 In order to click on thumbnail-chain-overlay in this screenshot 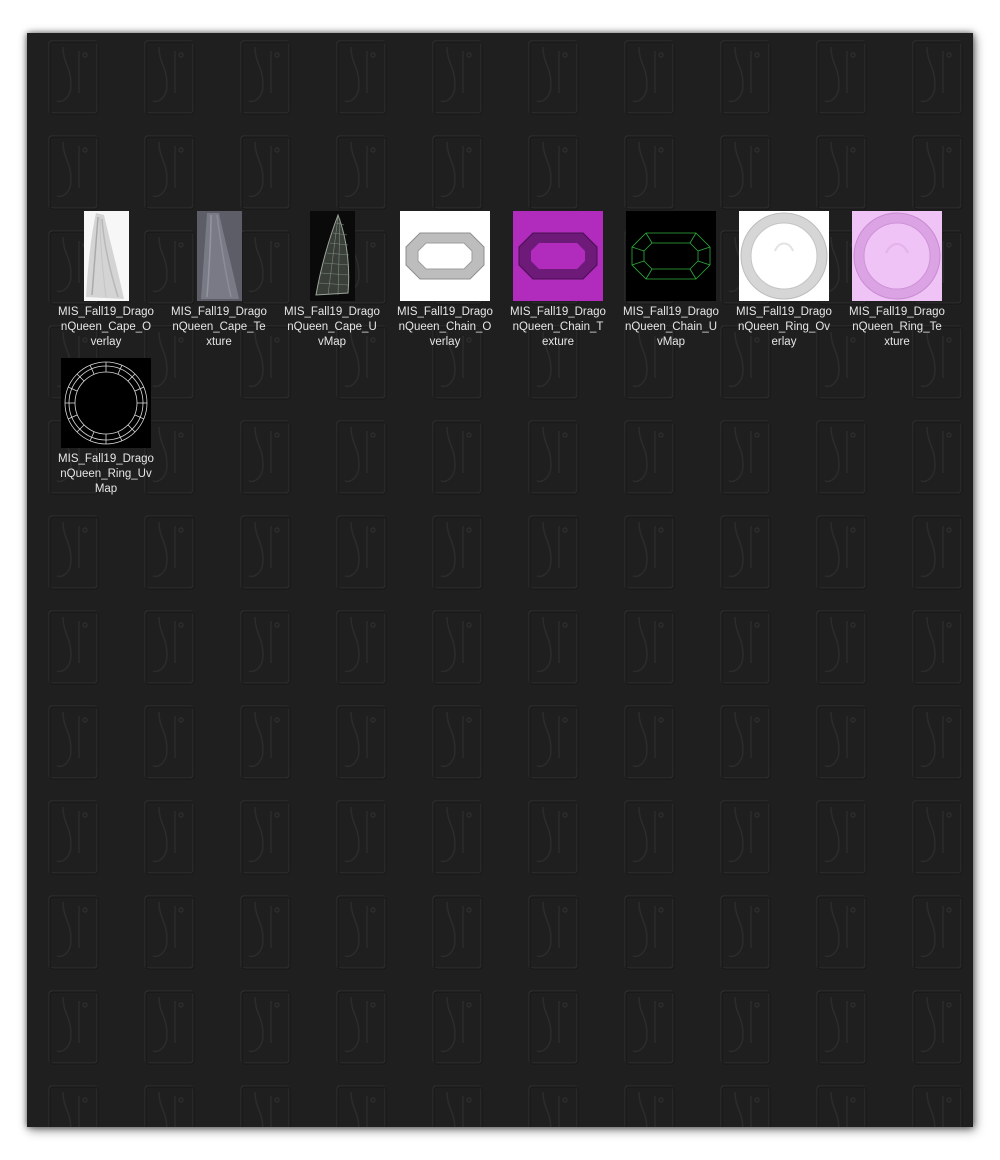, I will do `click(445, 256)`.